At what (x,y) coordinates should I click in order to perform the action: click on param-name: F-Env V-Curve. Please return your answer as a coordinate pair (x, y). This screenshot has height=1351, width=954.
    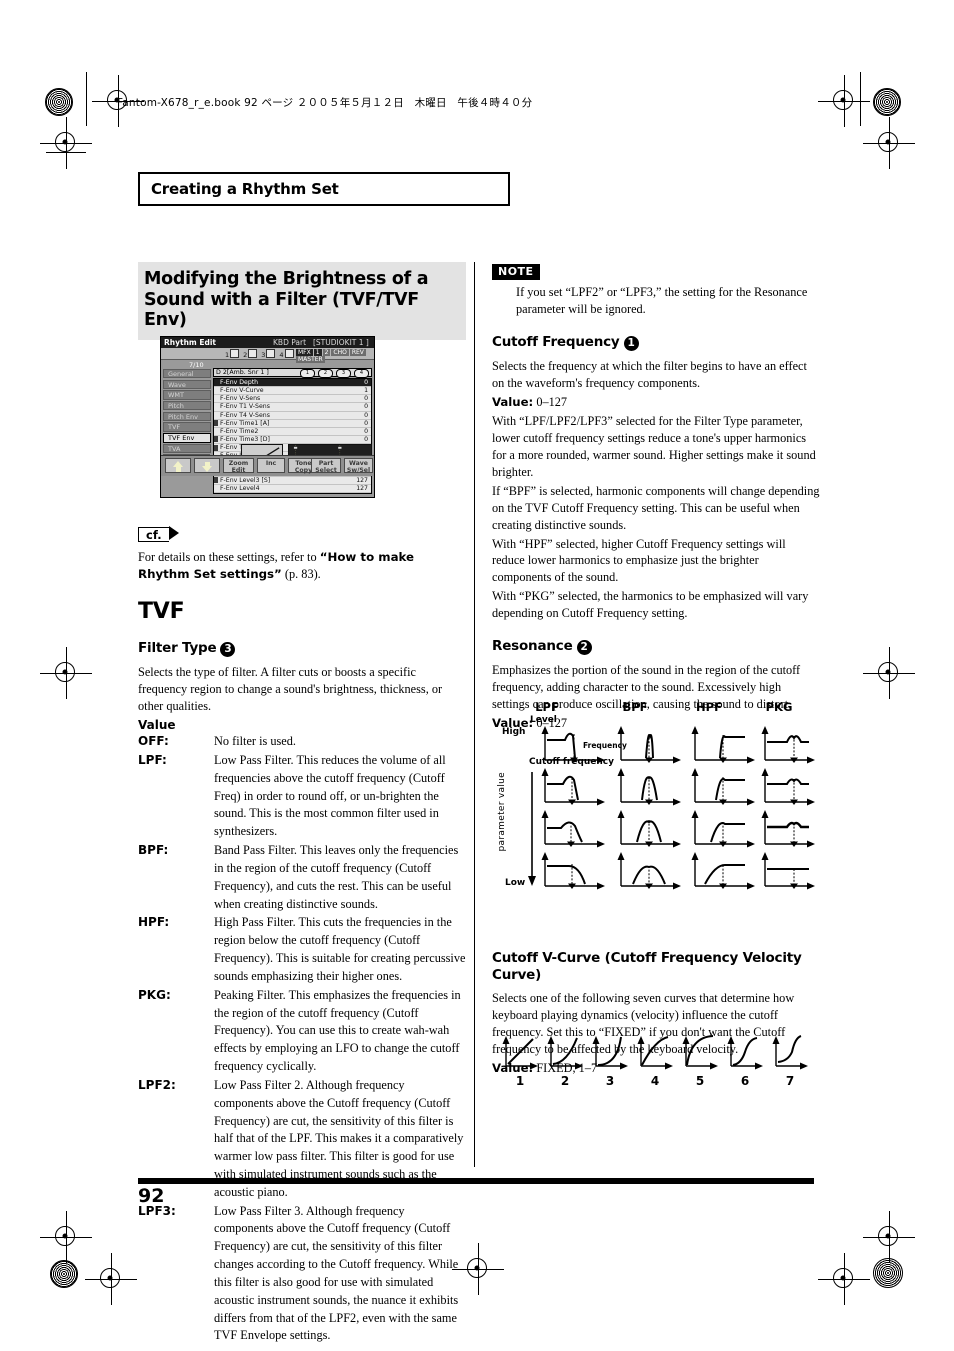
    Looking at the image, I should click on (242, 391).